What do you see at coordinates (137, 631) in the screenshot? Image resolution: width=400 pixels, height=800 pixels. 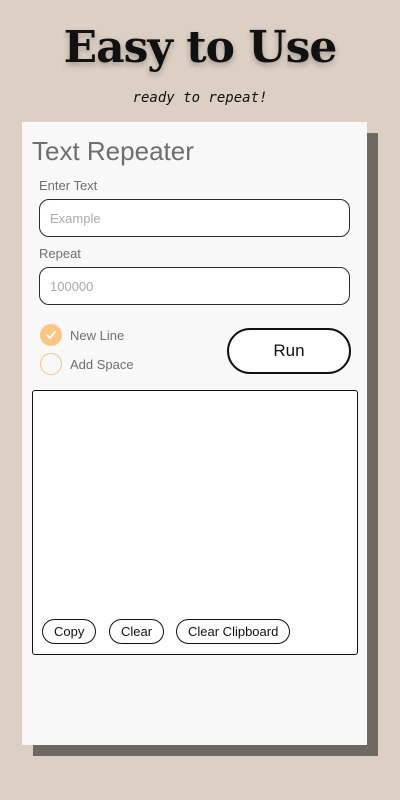 I see `clear-button: Clear` at bounding box center [137, 631].